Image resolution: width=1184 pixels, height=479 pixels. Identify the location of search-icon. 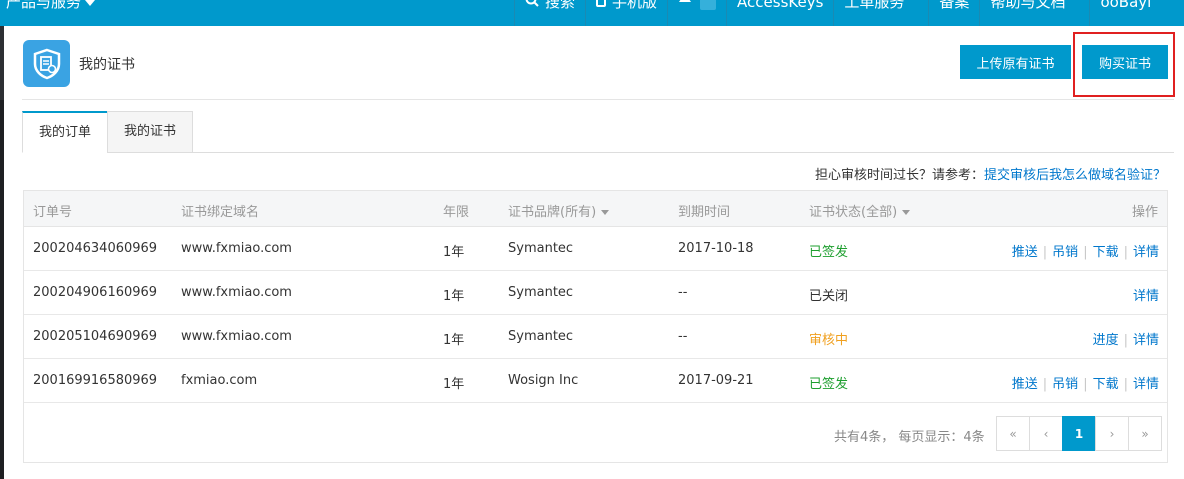
(532, 6).